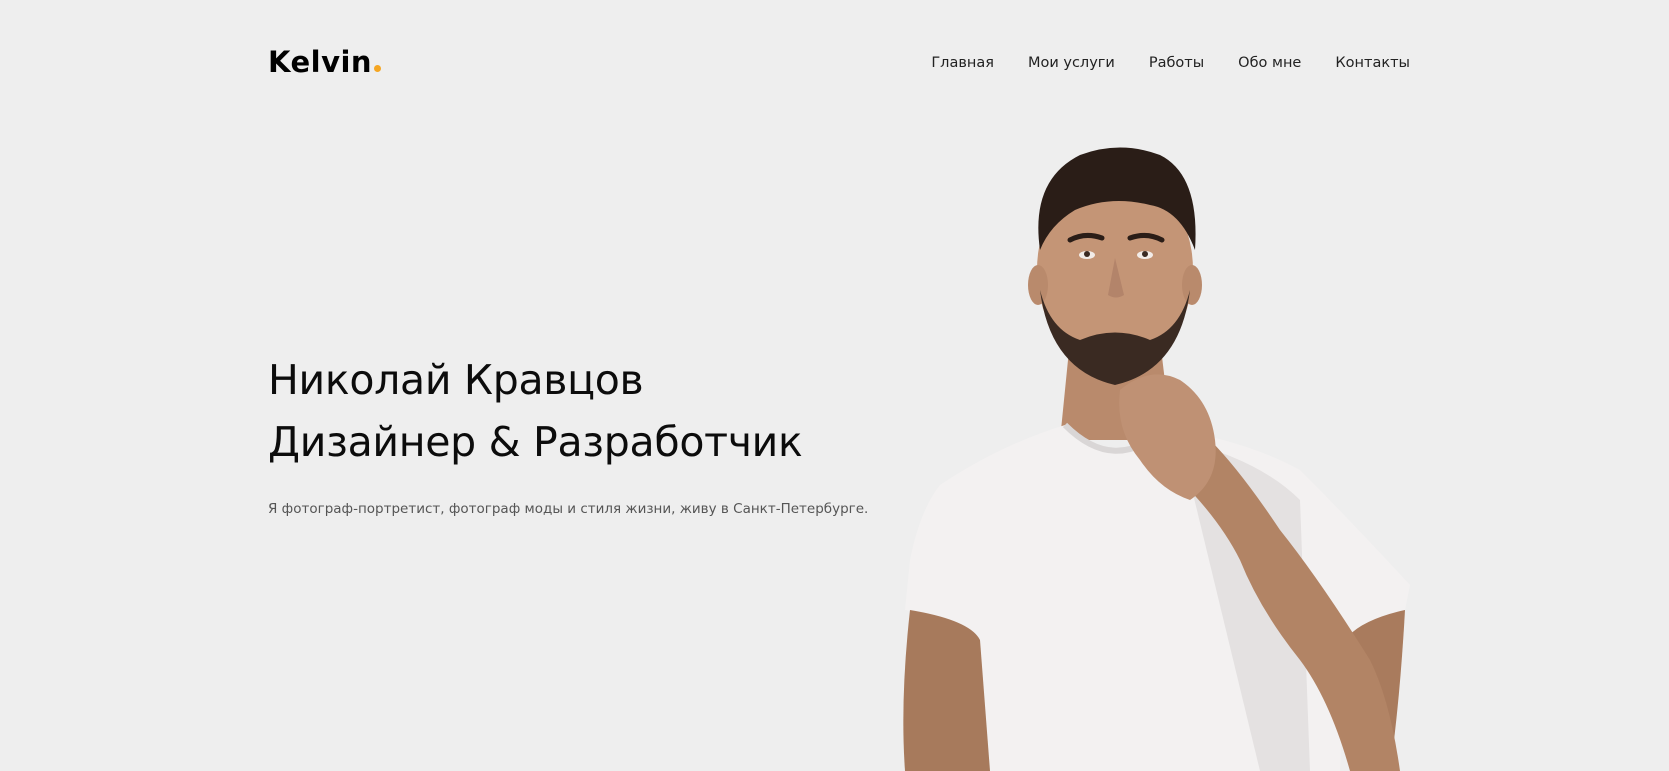 The height and width of the screenshot is (771, 1669). I want to click on nav-link-services: Мои услуги, so click(1071, 63).